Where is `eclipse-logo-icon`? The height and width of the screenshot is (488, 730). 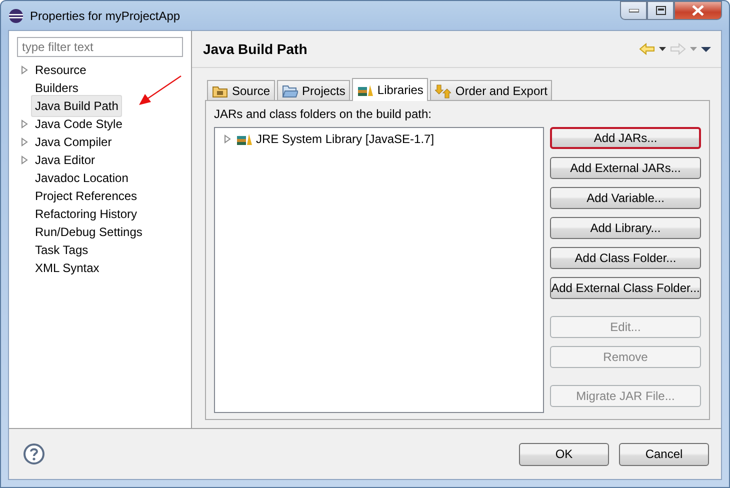
eclipse-logo-icon is located at coordinates (16, 16).